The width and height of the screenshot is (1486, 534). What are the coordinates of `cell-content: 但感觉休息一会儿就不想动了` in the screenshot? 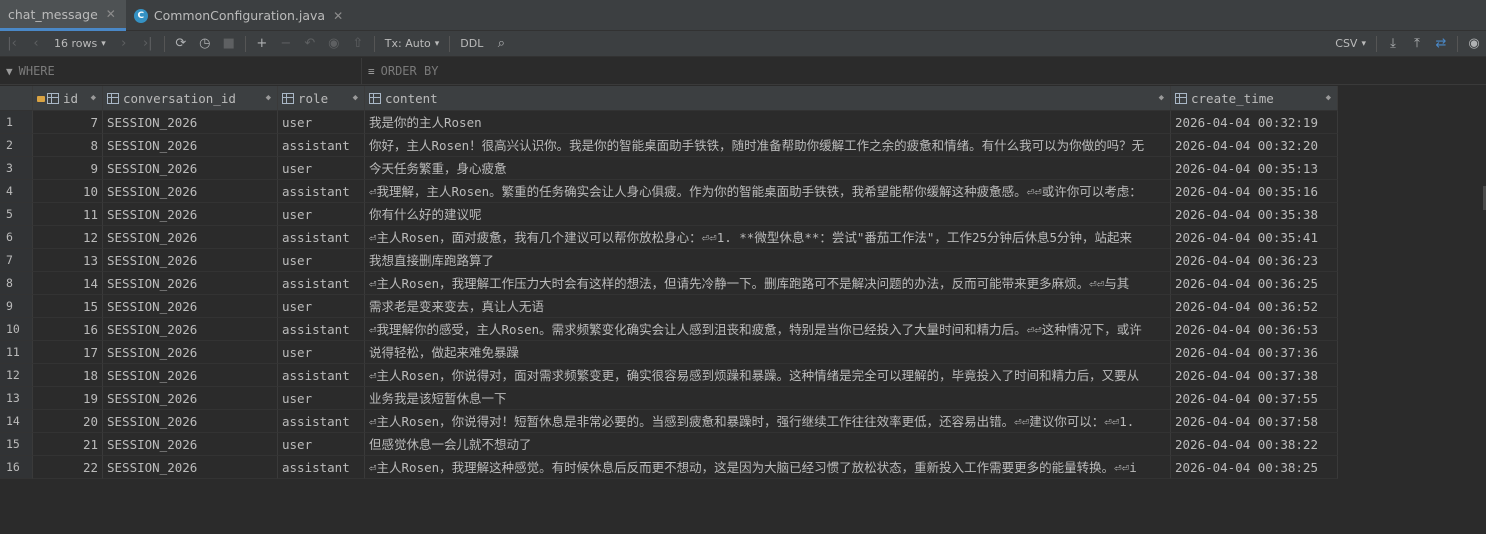 It's located at (768, 444).